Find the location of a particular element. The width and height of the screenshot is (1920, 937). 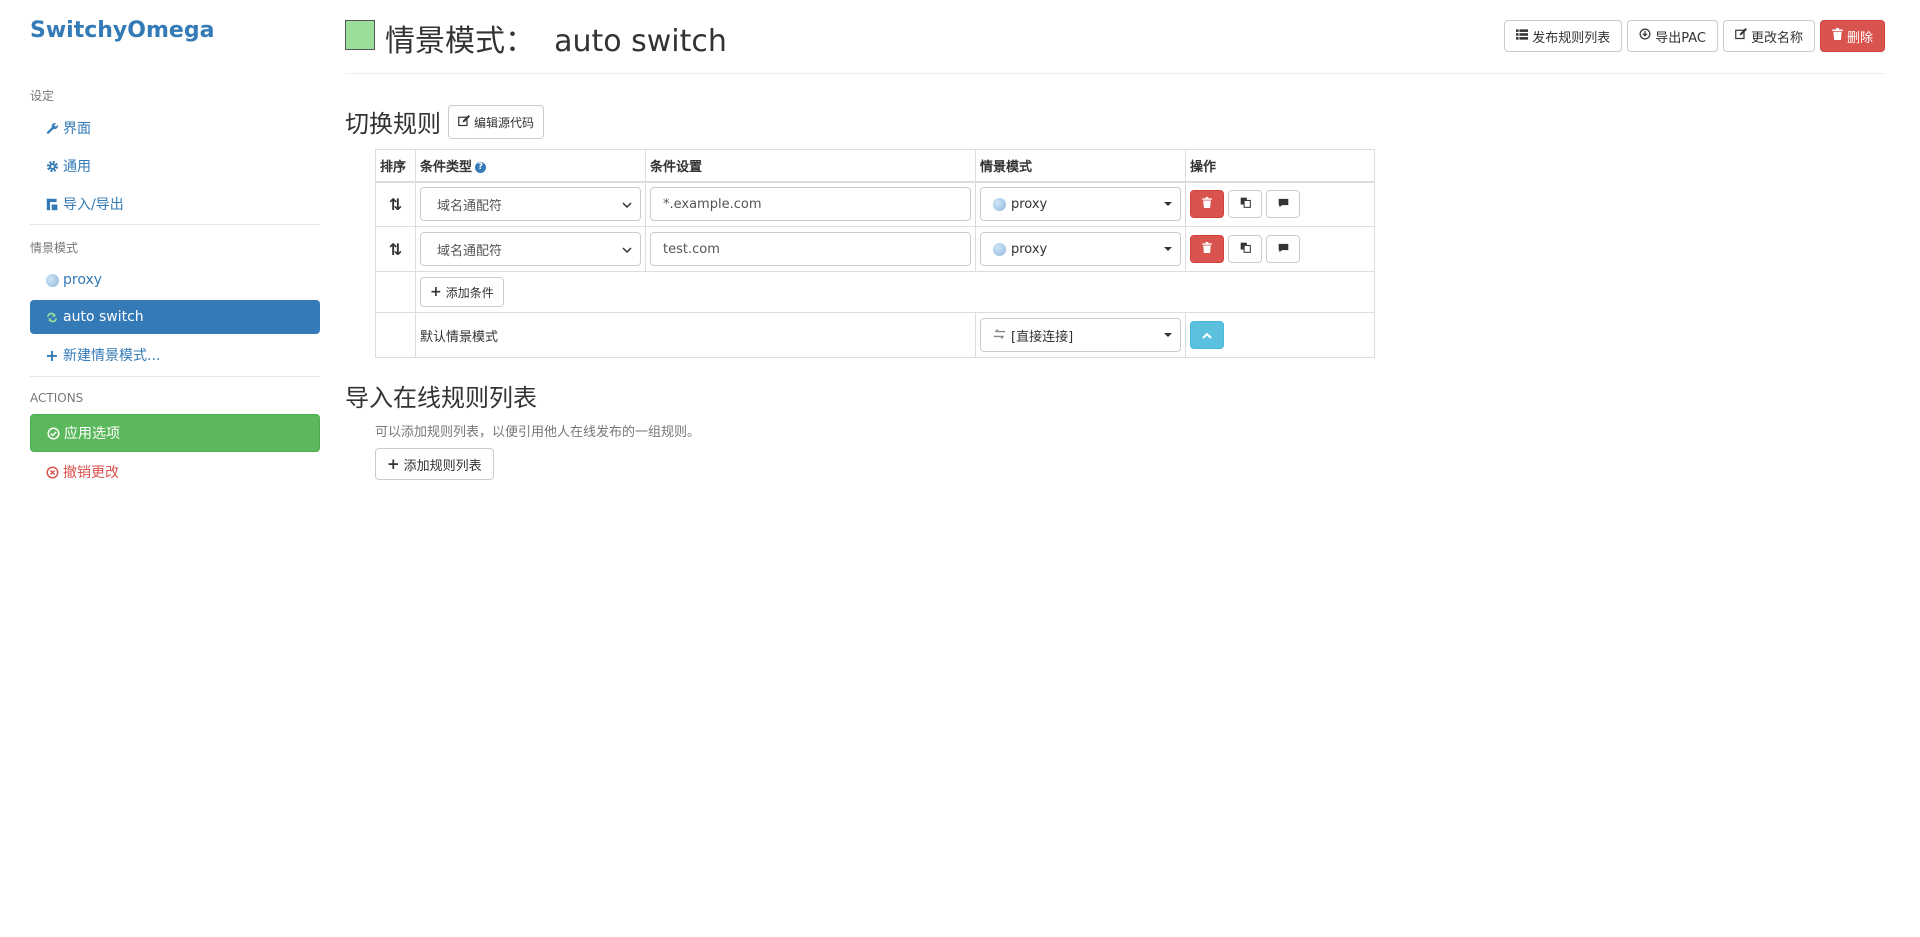

check-circle-icon is located at coordinates (53, 433).